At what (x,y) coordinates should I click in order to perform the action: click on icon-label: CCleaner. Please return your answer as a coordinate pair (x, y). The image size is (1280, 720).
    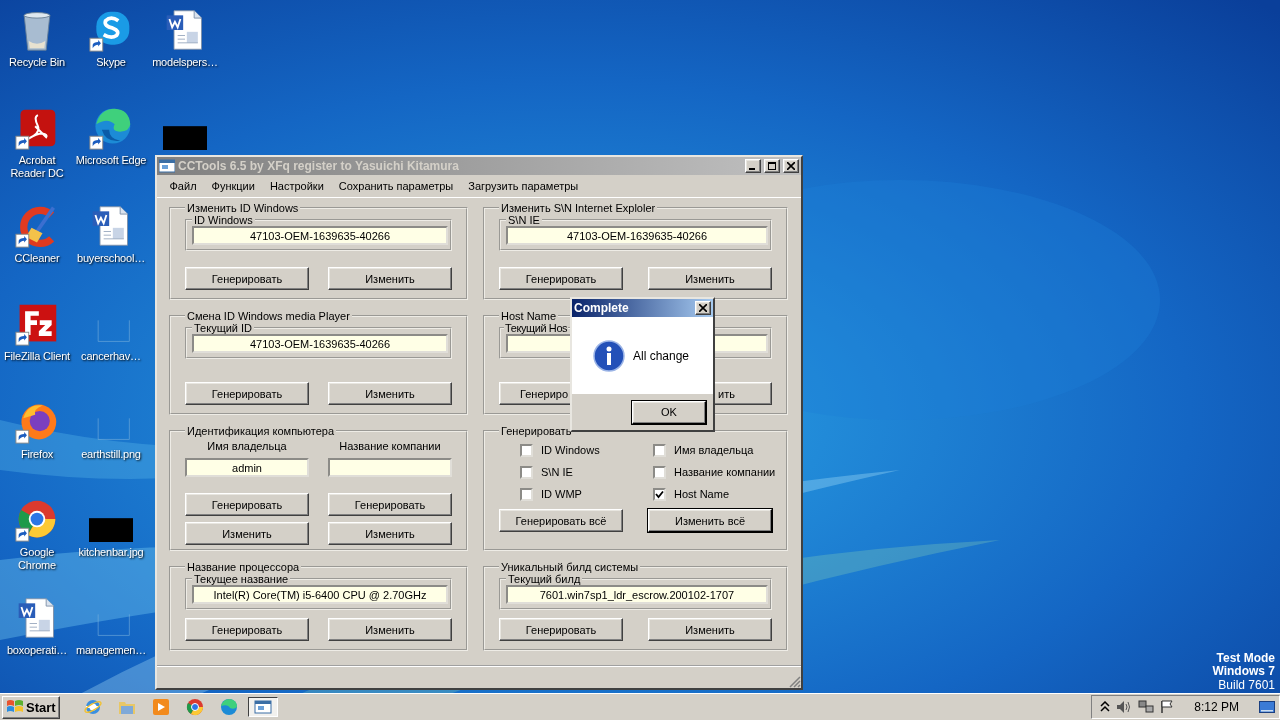
    Looking at the image, I should click on (37, 258).